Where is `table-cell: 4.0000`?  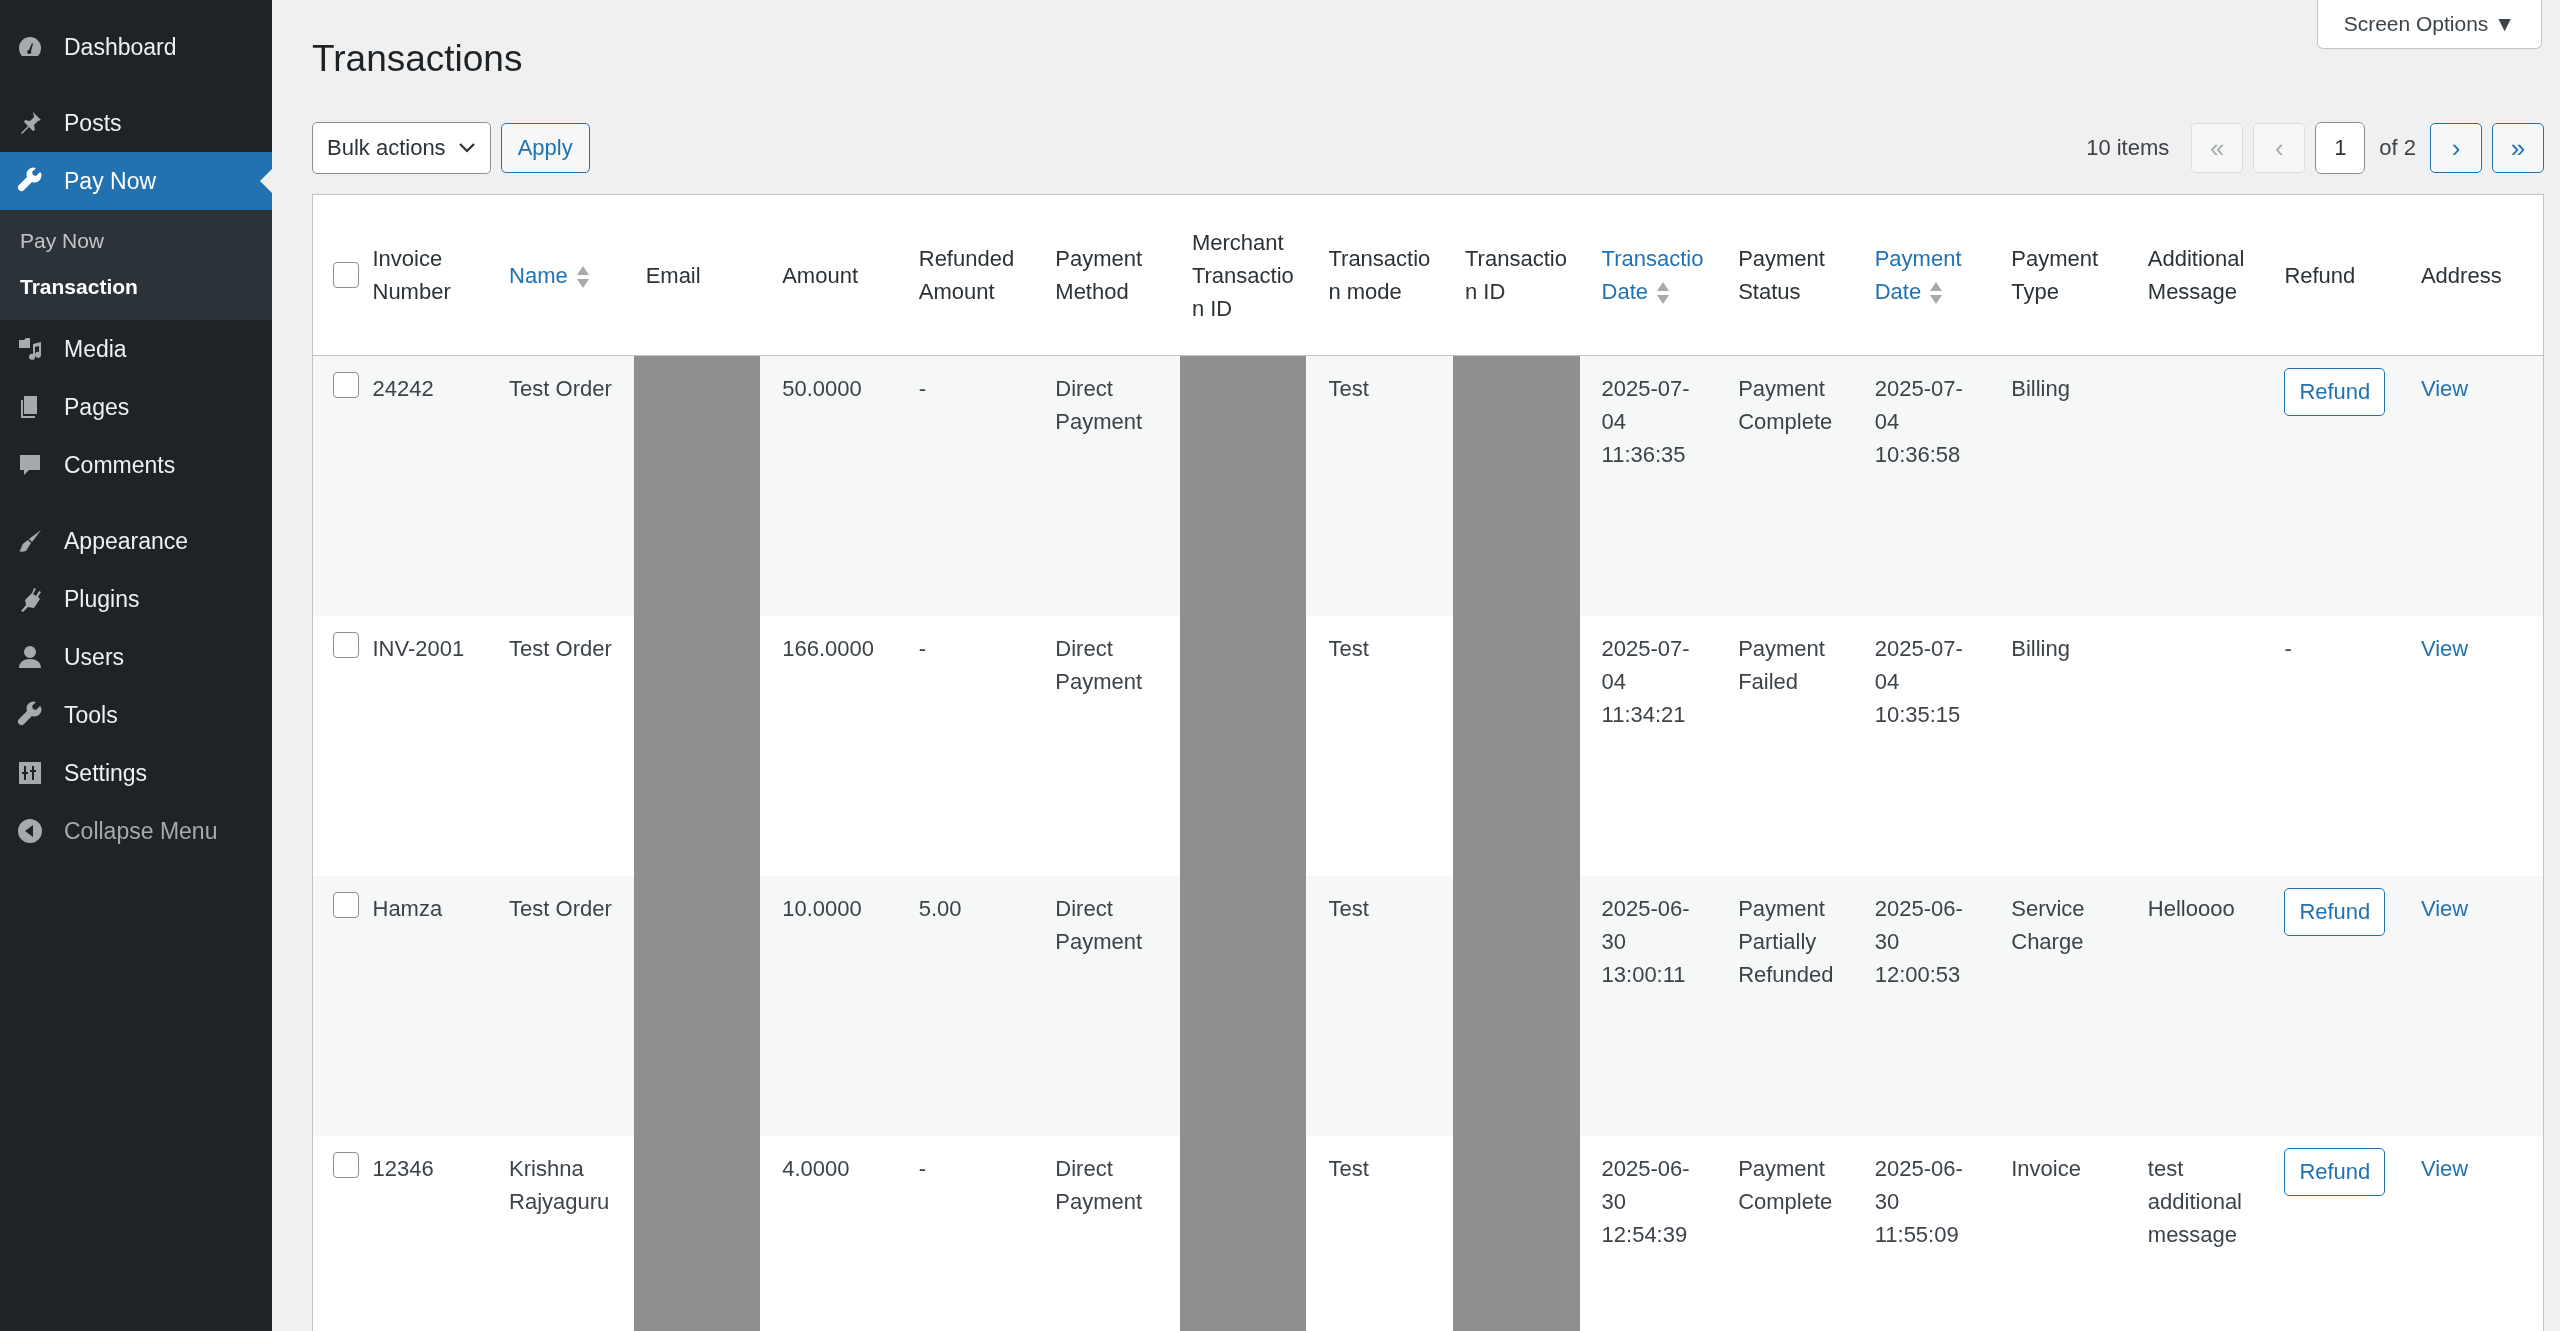
table-cell: 4.0000 is located at coordinates (836, 1233).